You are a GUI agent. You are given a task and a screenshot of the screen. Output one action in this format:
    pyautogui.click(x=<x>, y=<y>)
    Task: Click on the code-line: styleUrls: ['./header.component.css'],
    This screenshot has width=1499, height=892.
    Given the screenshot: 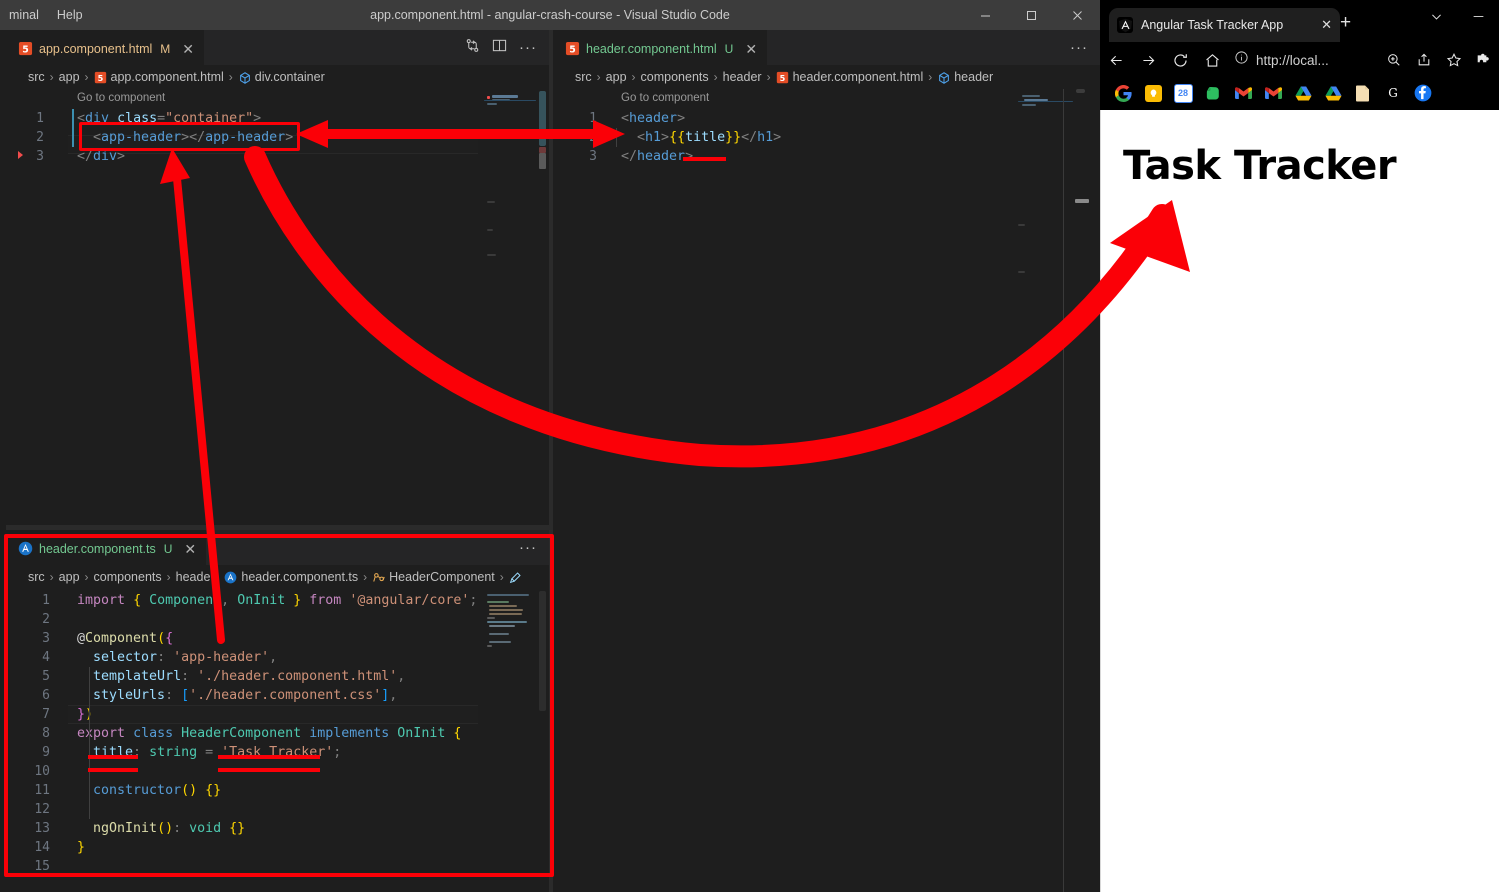 What is the action you would take?
    pyautogui.click(x=277, y=695)
    